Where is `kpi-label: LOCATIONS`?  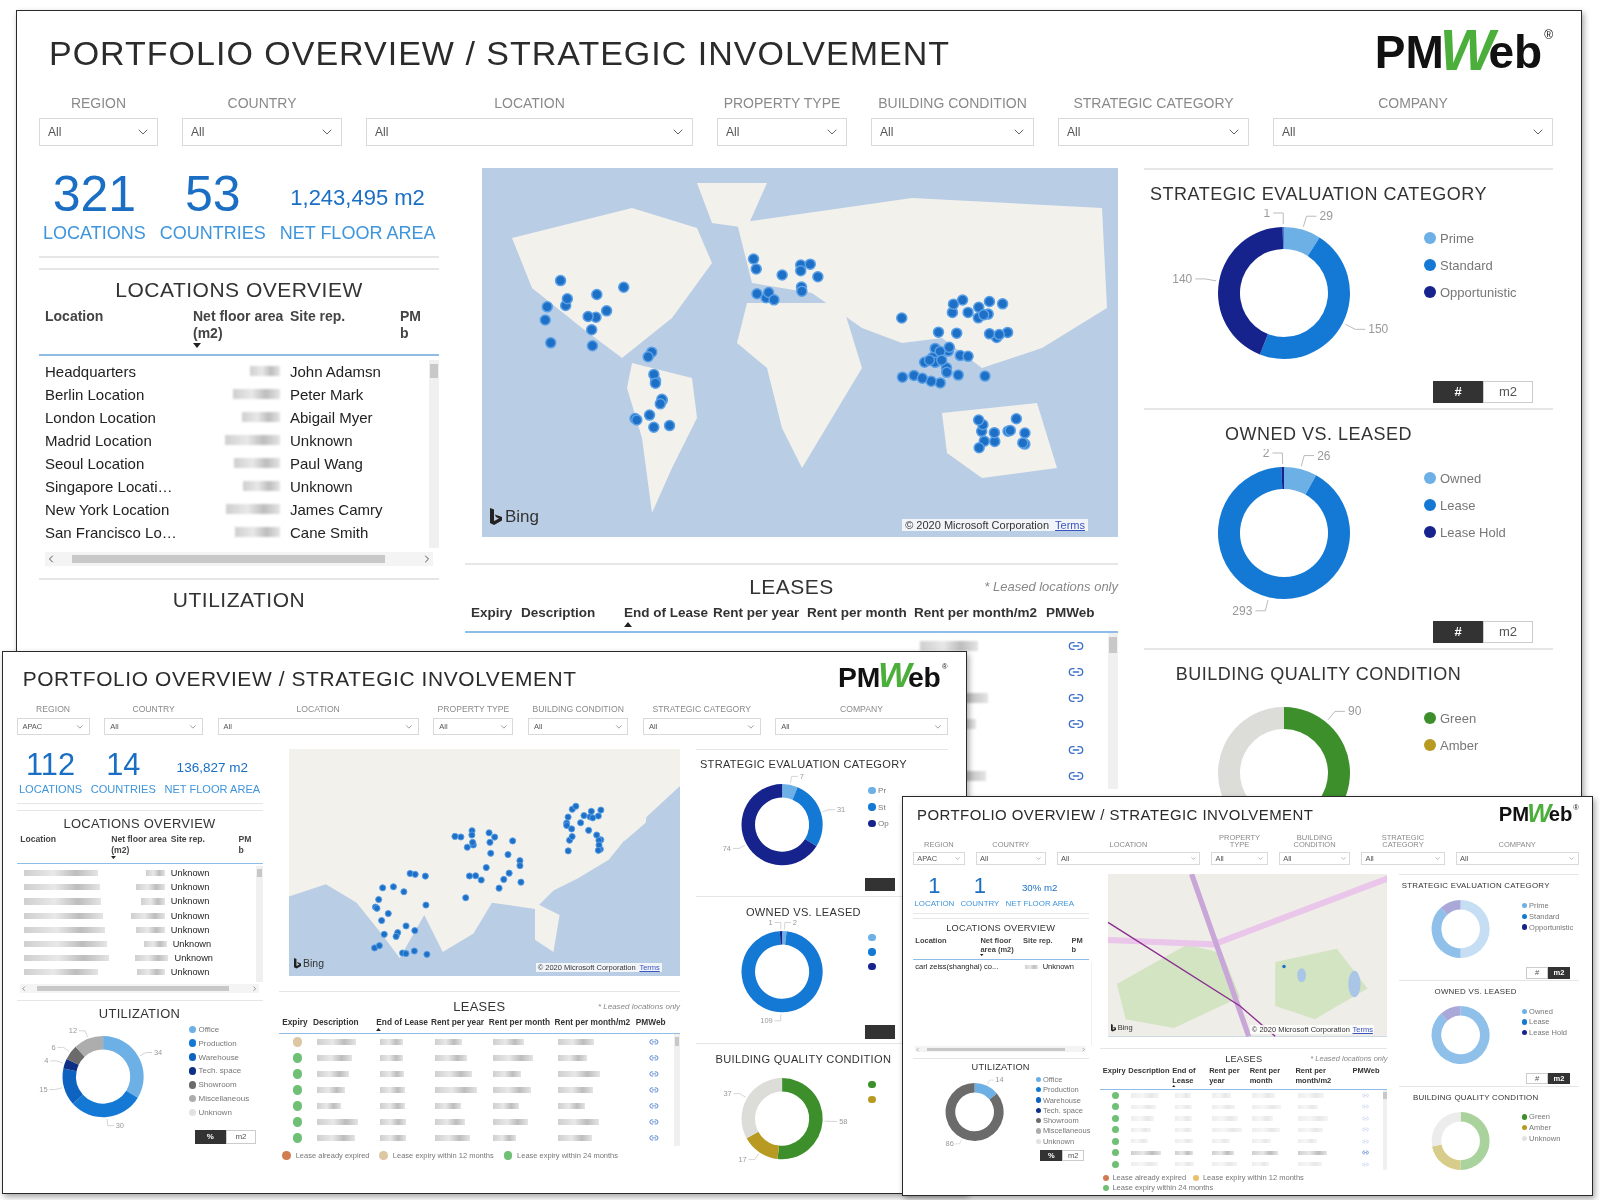
kpi-label: LOCATIONS is located at coordinates (50, 789).